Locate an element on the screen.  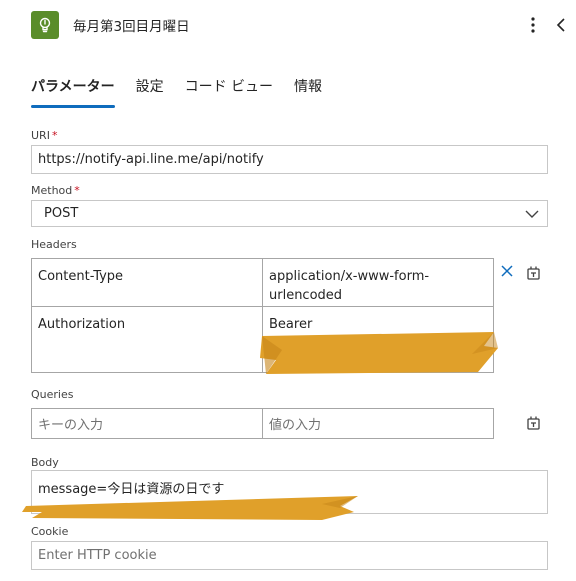
header-key-cell: Content-Type is located at coordinates (147, 282).